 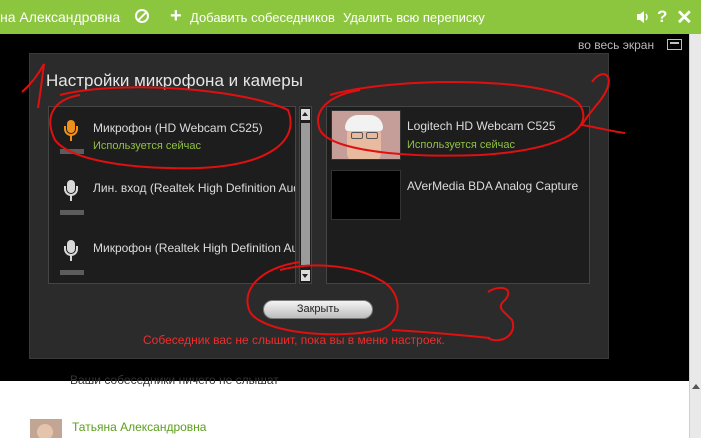 I want to click on speaker-icon, so click(x=643, y=17).